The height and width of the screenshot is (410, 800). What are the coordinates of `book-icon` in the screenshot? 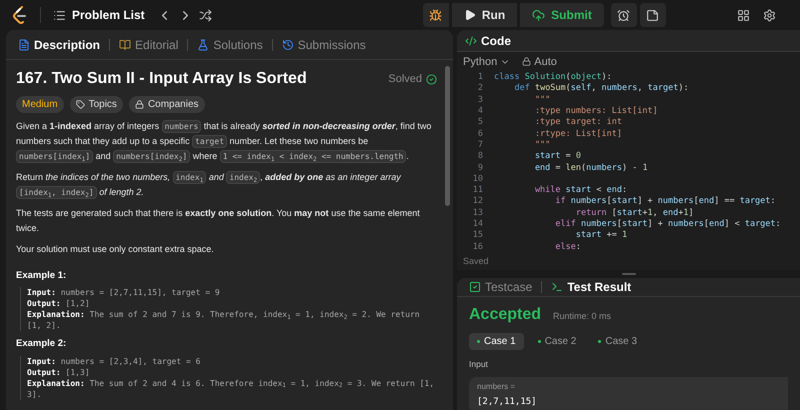 It's located at (125, 44).